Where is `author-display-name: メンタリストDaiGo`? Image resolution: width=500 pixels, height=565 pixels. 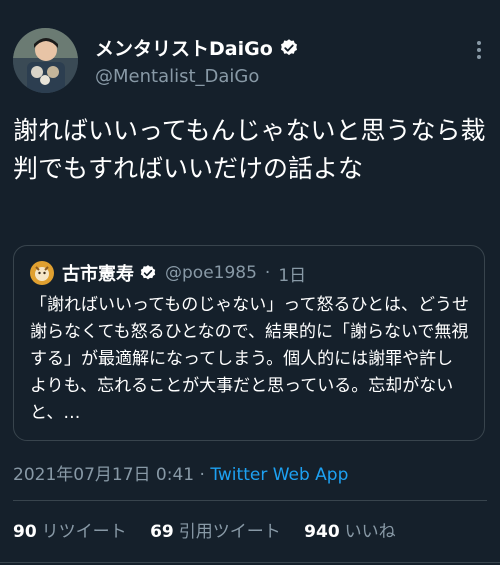
author-display-name: メンタリストDaiGo is located at coordinates (184, 47).